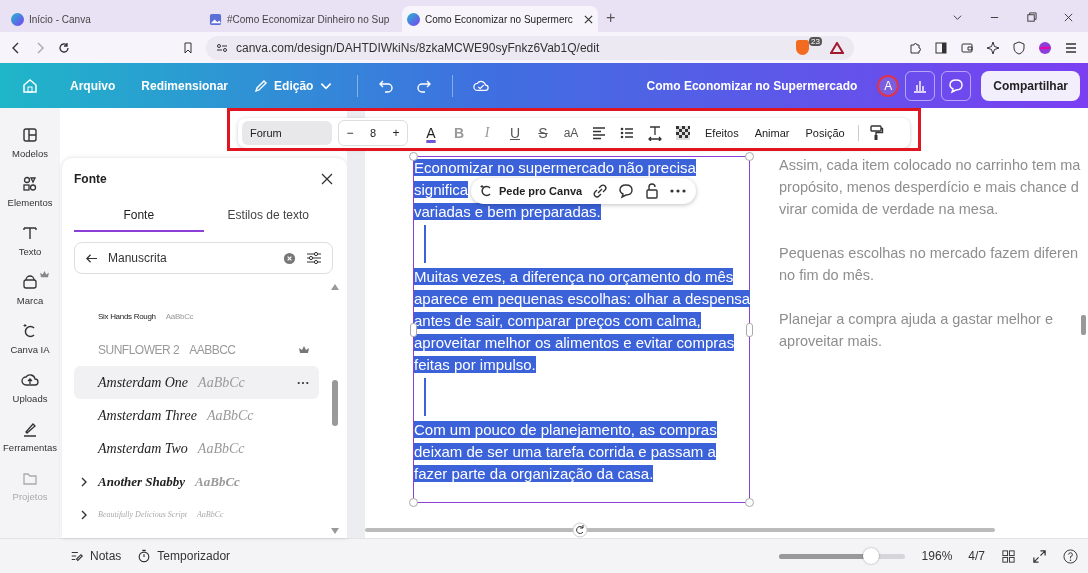 Image resolution: width=1088 pixels, height=573 pixels. Describe the element at coordinates (196, 316) in the screenshot. I see `font-list-item: Six Hands Rough AaBbCc` at that location.